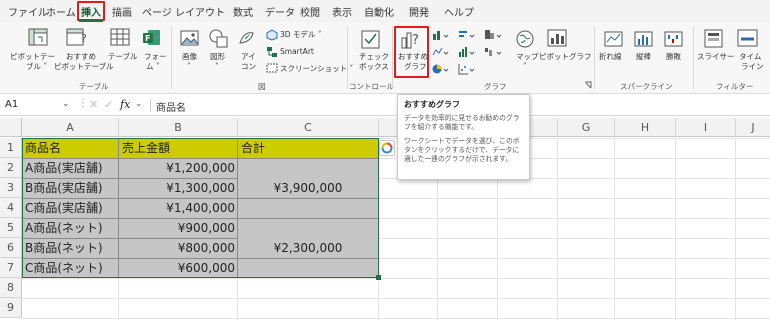 The image size is (770, 320). I want to click on formula-content: 商品名, so click(171, 106).